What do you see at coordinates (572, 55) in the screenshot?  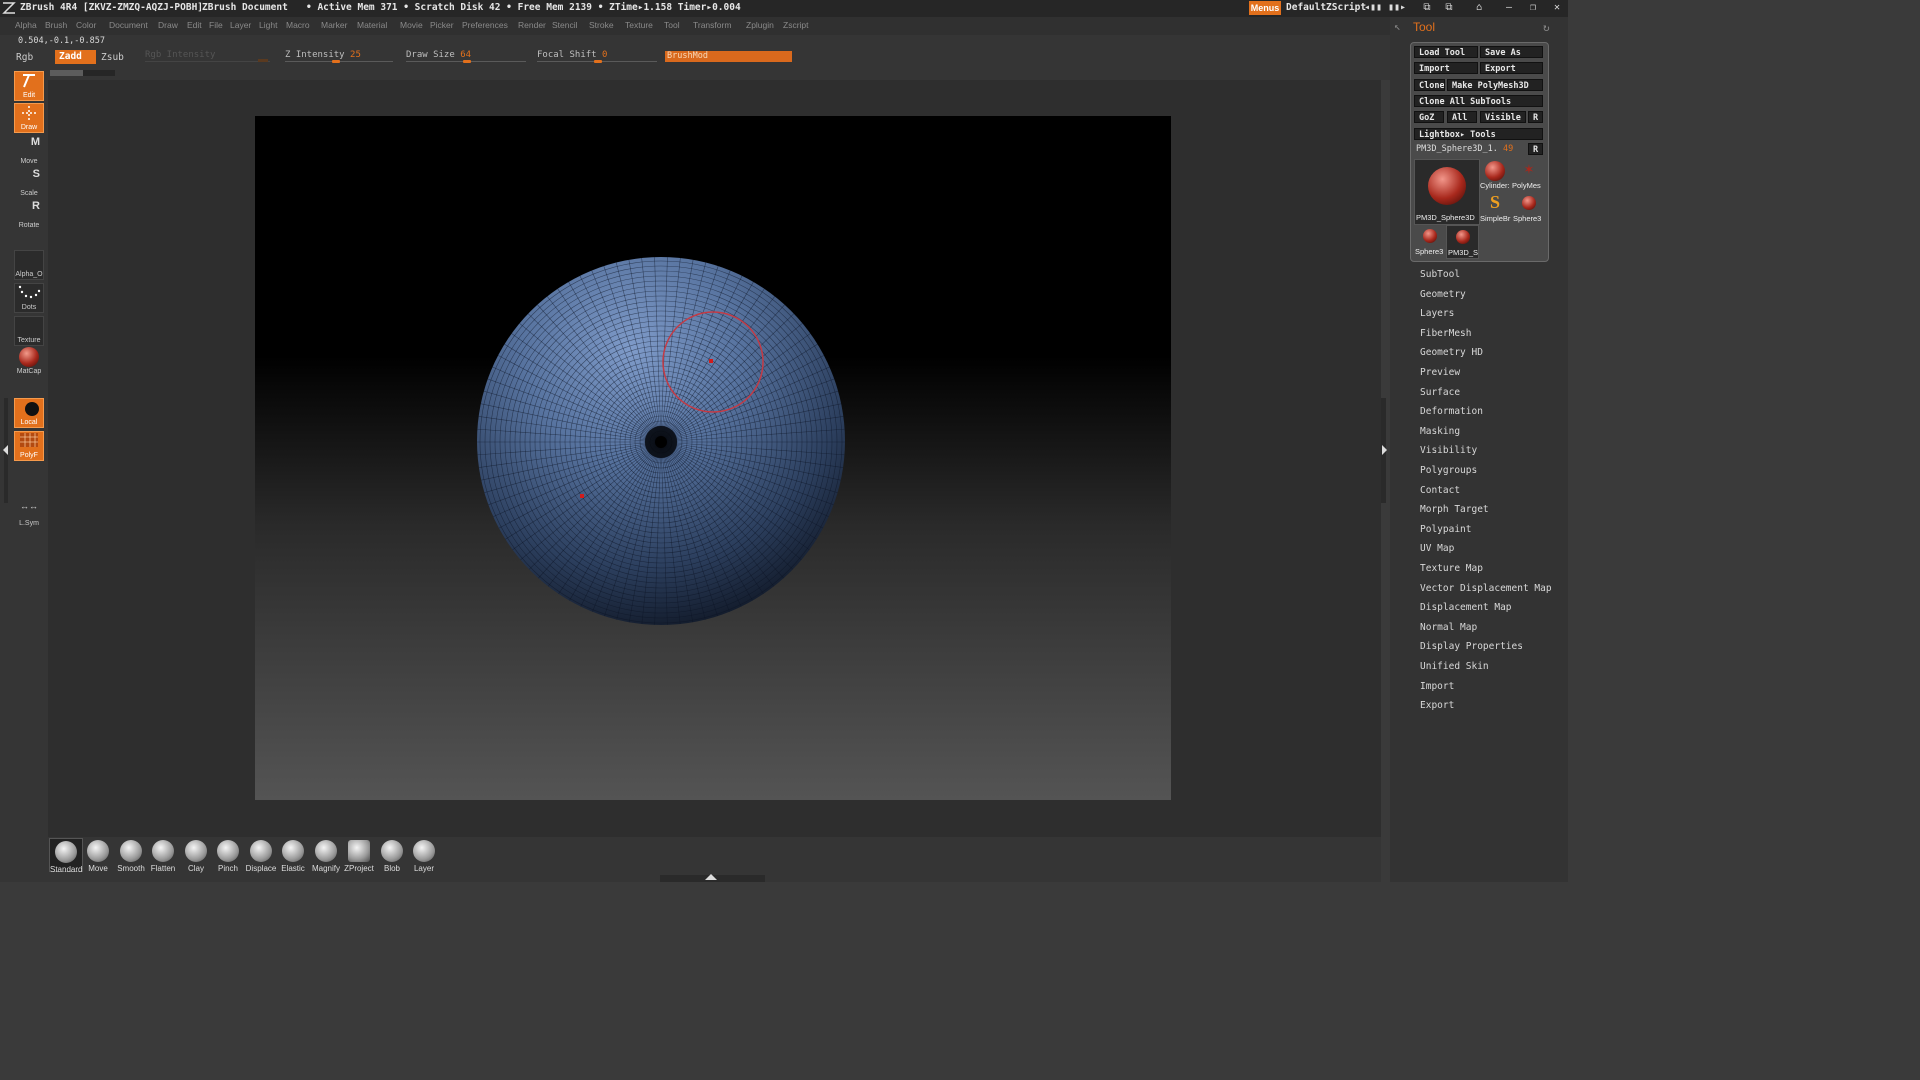 I see `focal-shift-slider: Focal Shift 0` at bounding box center [572, 55].